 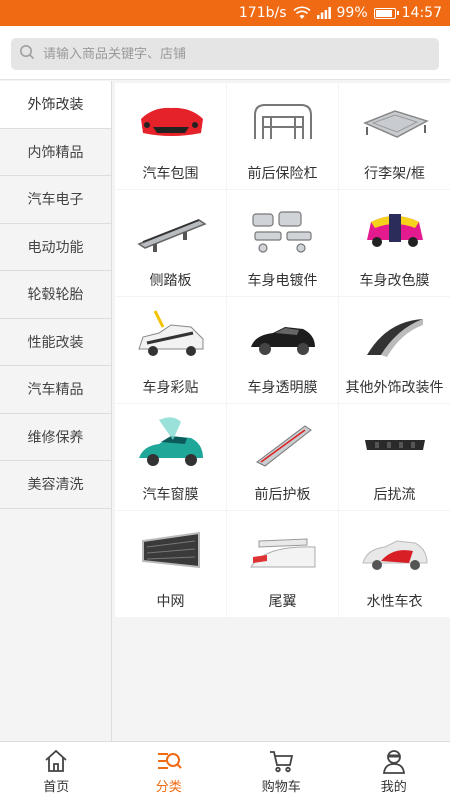 I want to click on product-category-card: 车身彩贴, so click(x=170, y=350).